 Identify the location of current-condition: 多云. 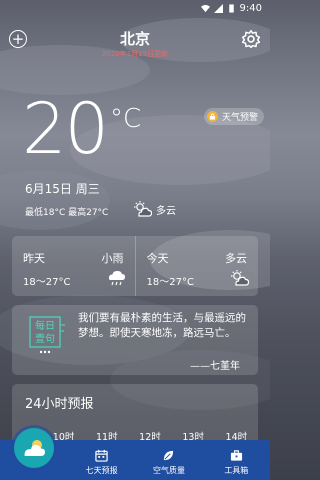
(154, 209).